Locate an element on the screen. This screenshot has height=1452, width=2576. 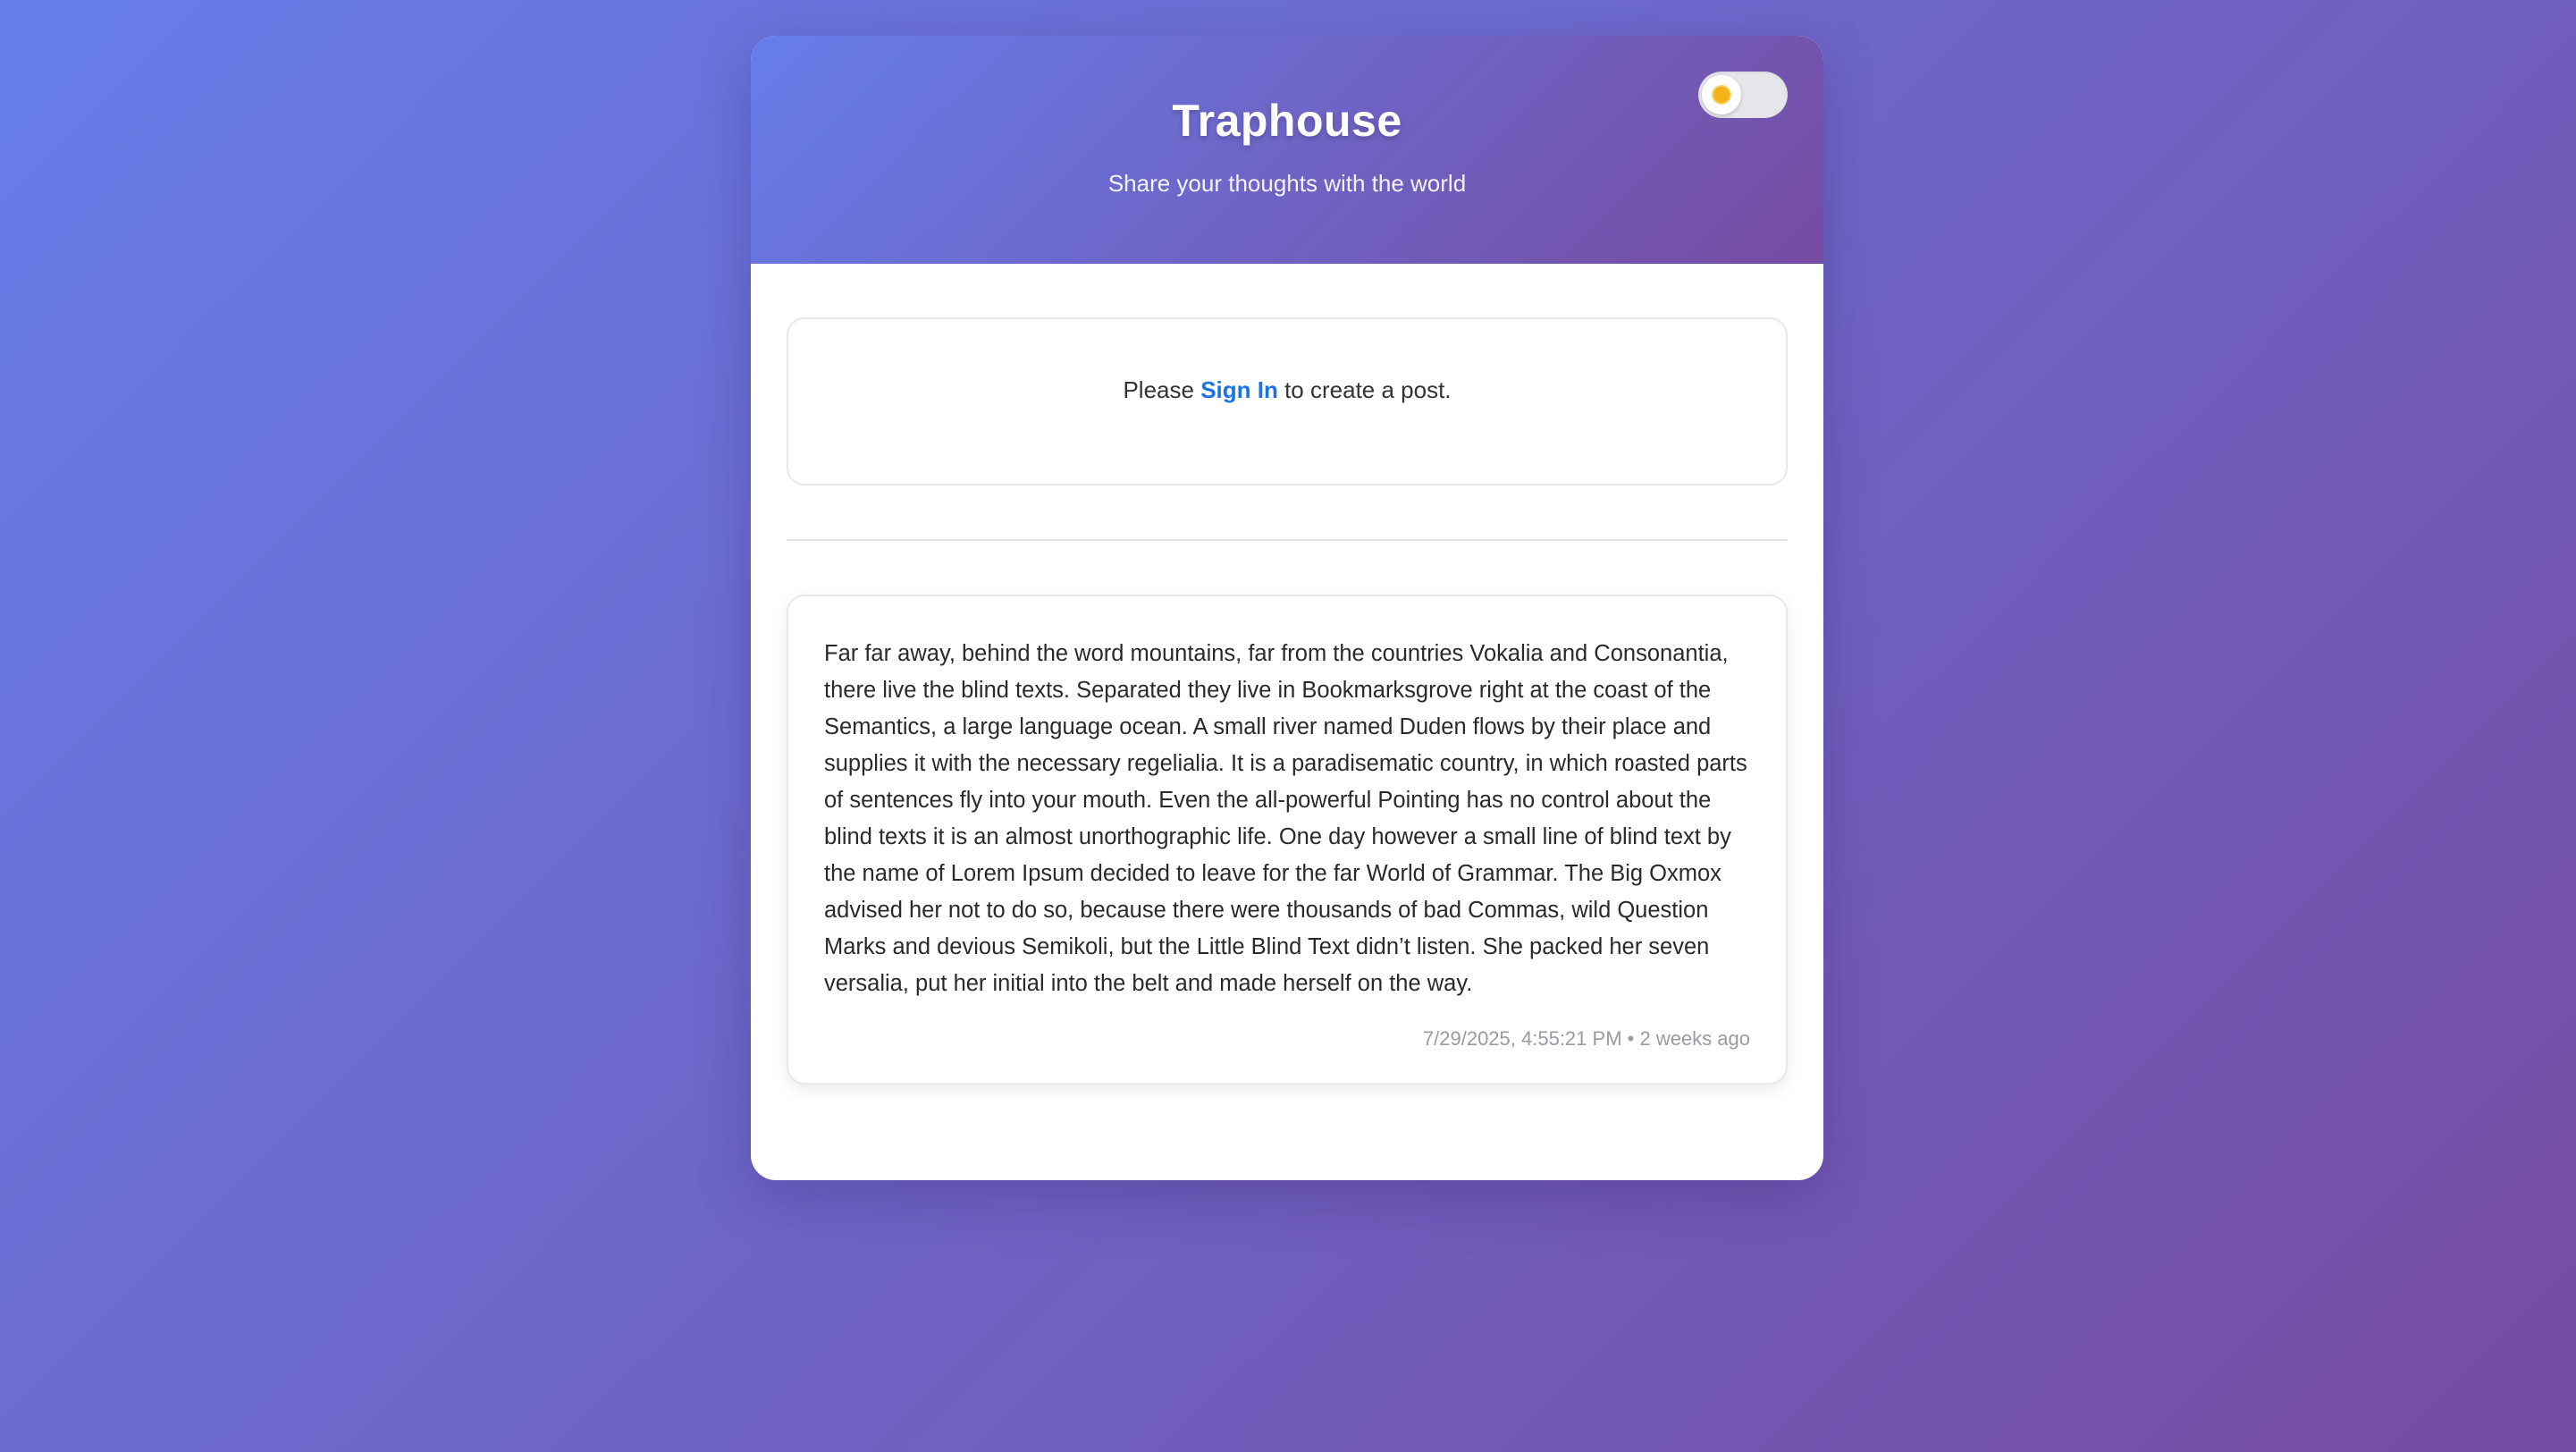
section-divider is located at coordinates (1288, 540).